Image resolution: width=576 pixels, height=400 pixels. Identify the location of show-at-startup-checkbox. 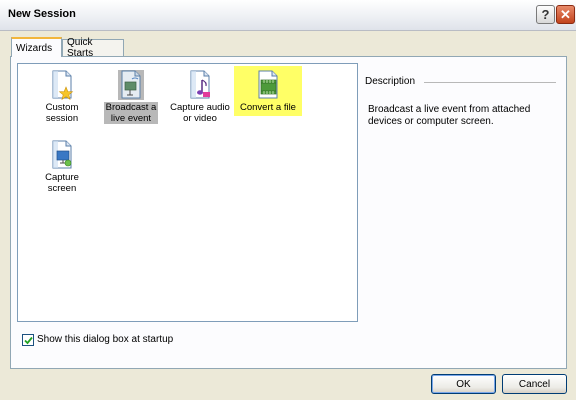
(28, 340).